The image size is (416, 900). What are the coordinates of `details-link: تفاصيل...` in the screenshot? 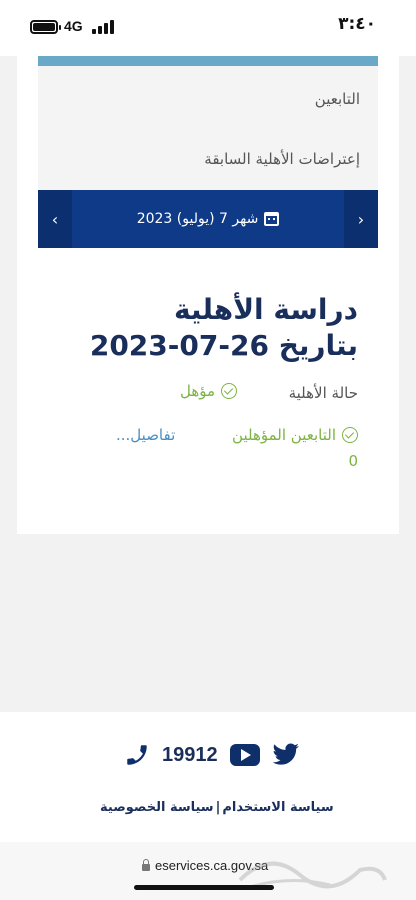 It's located at (145, 435).